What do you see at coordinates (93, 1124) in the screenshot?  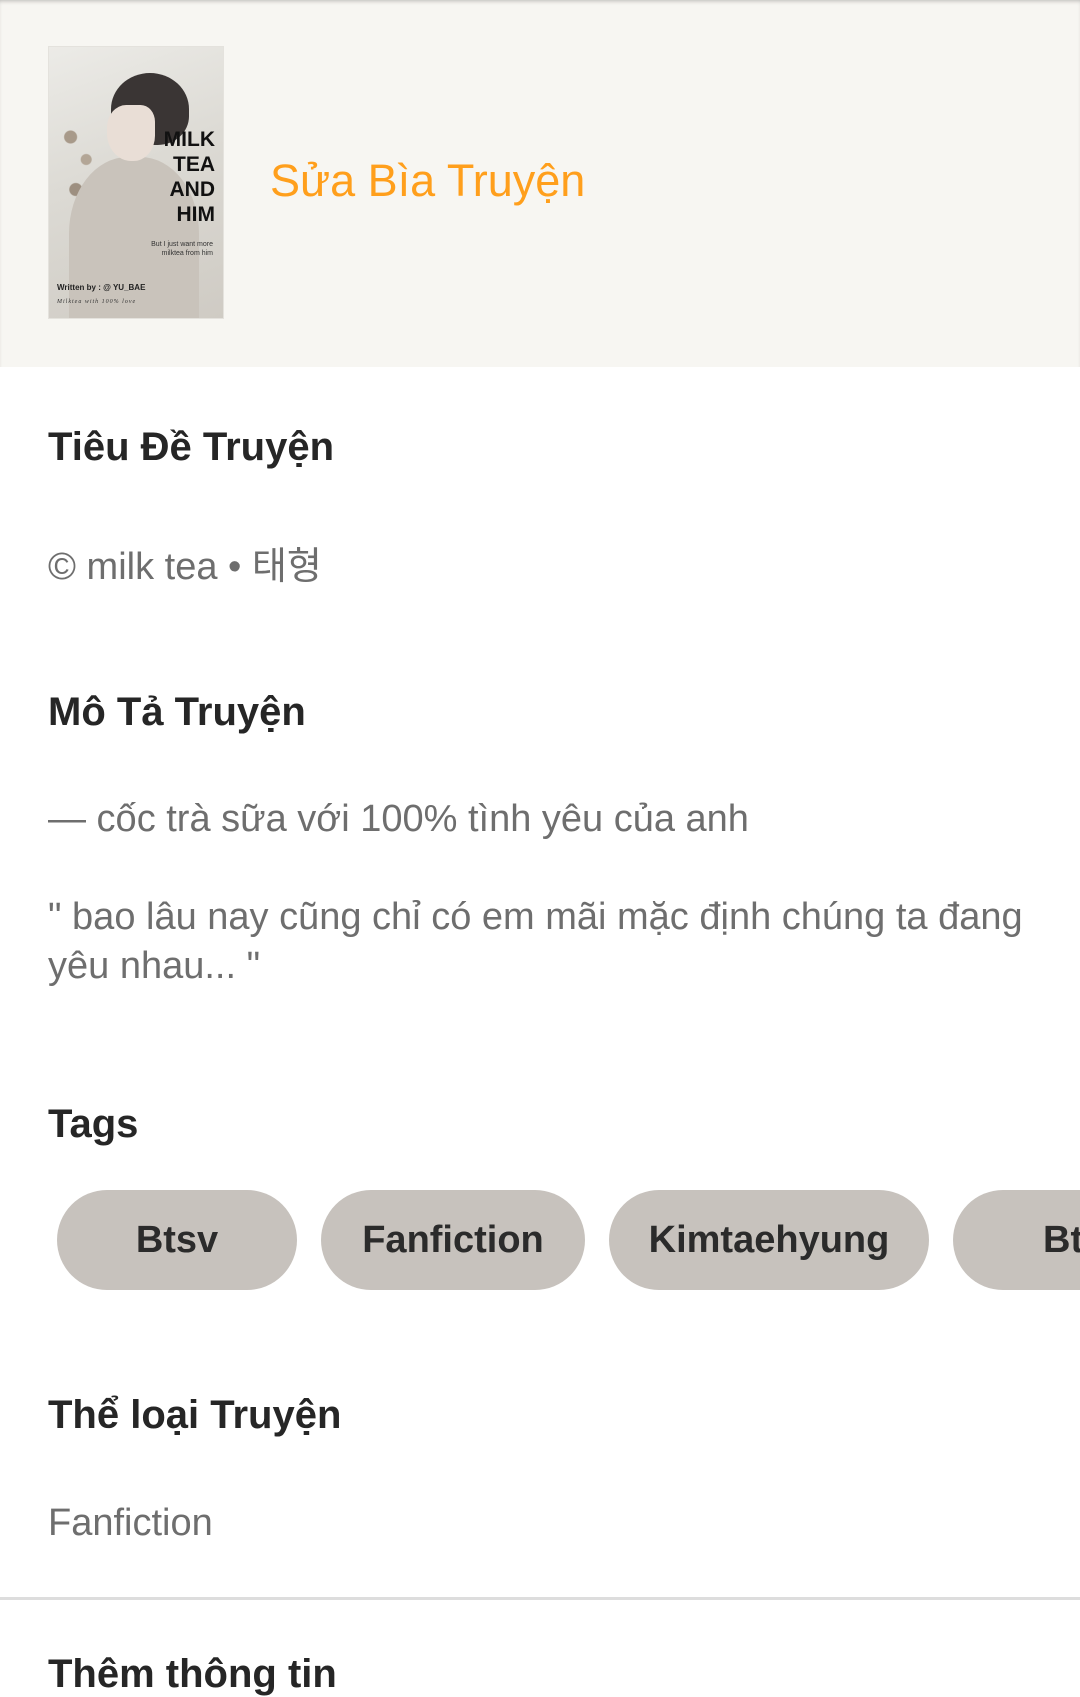 I see `tags-heading: Tags` at bounding box center [93, 1124].